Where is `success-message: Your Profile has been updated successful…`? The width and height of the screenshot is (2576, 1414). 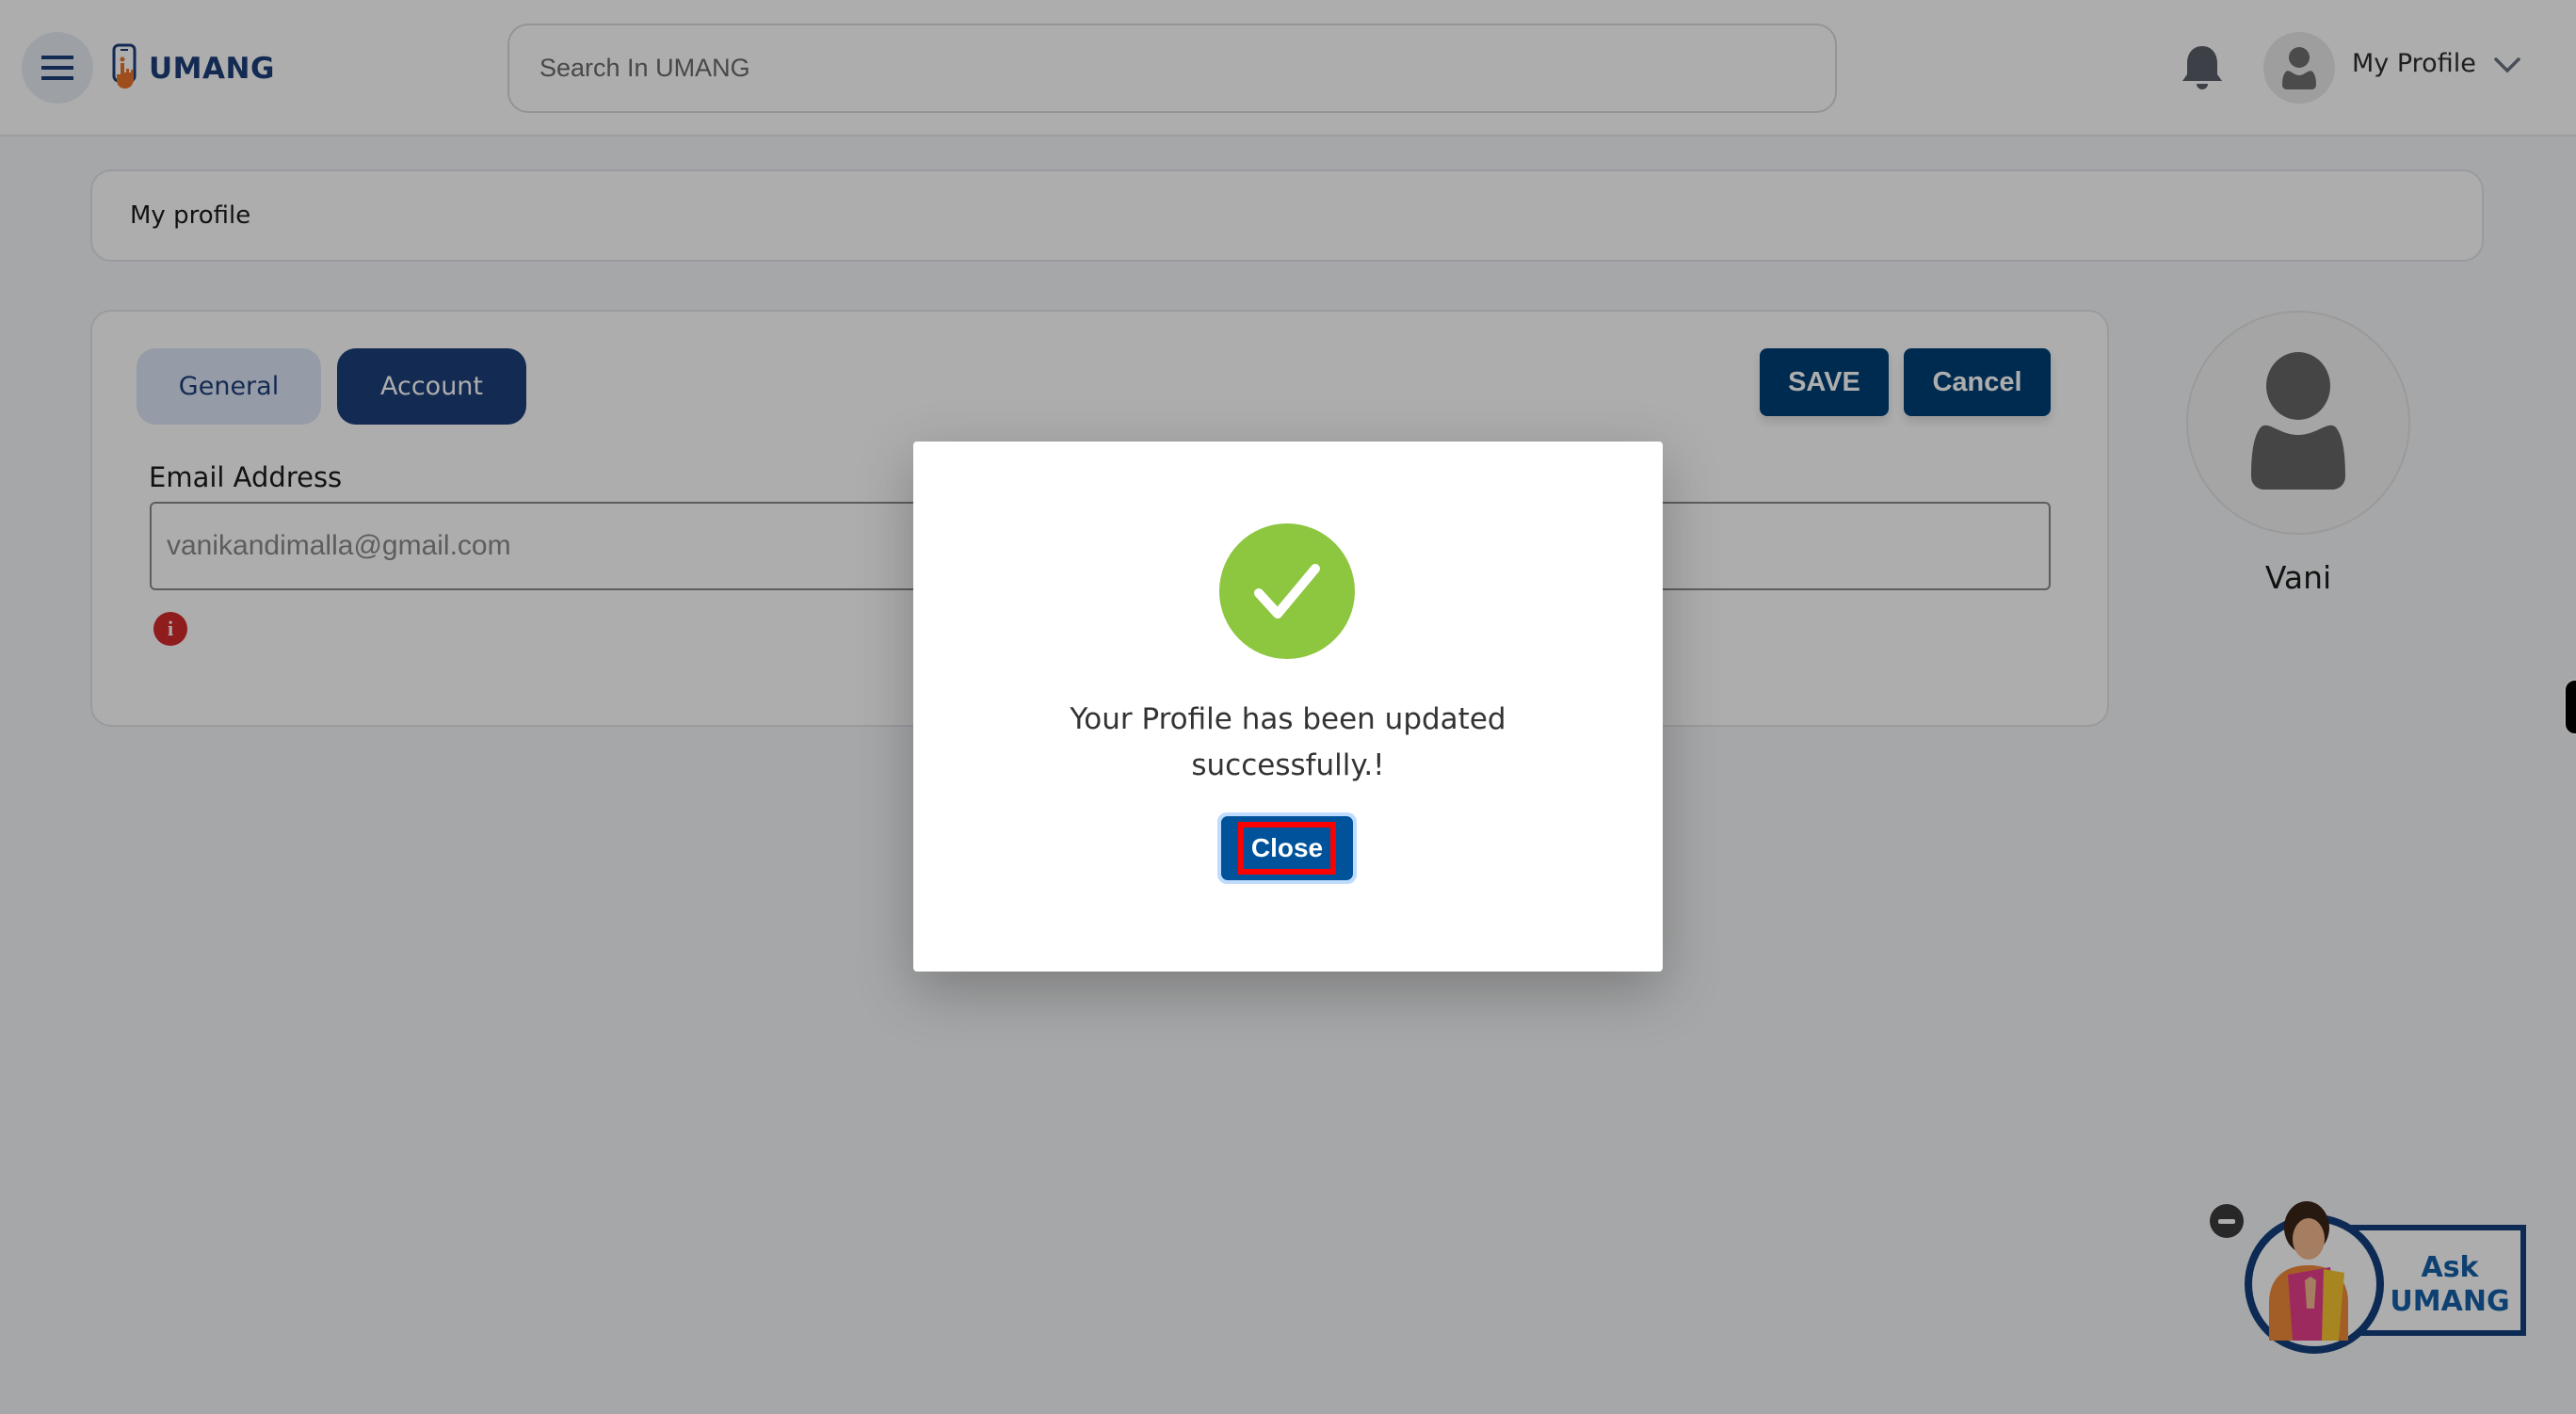
success-message: Your Profile has been updated successful… is located at coordinates (1288, 742).